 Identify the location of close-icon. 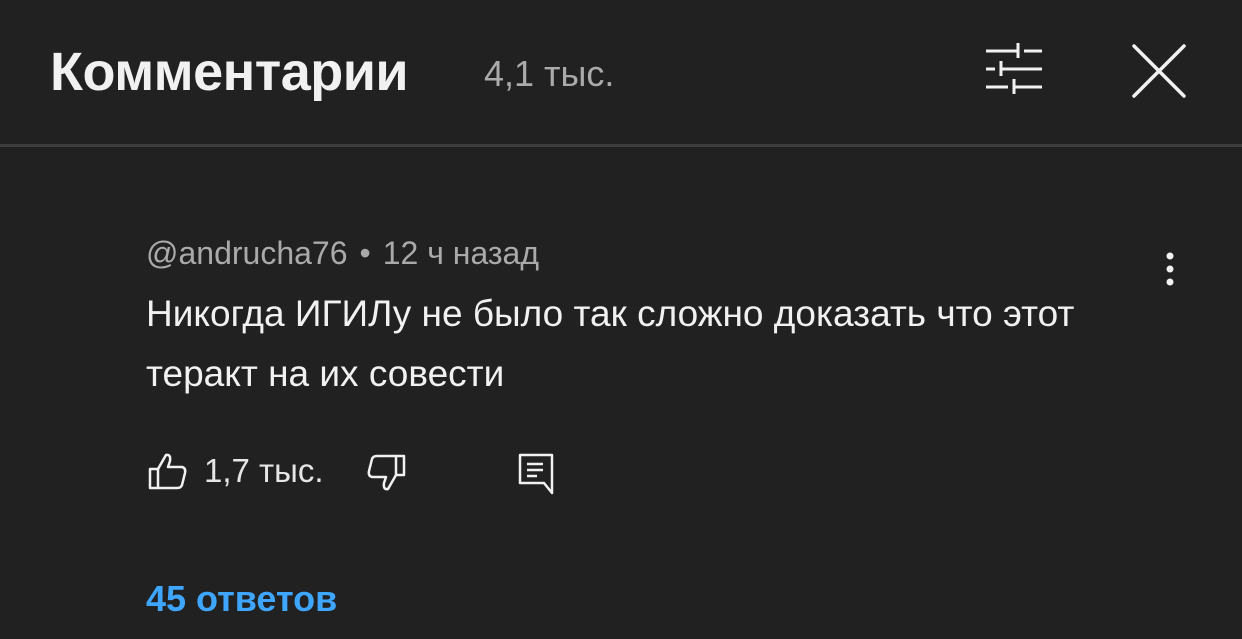
(1159, 71).